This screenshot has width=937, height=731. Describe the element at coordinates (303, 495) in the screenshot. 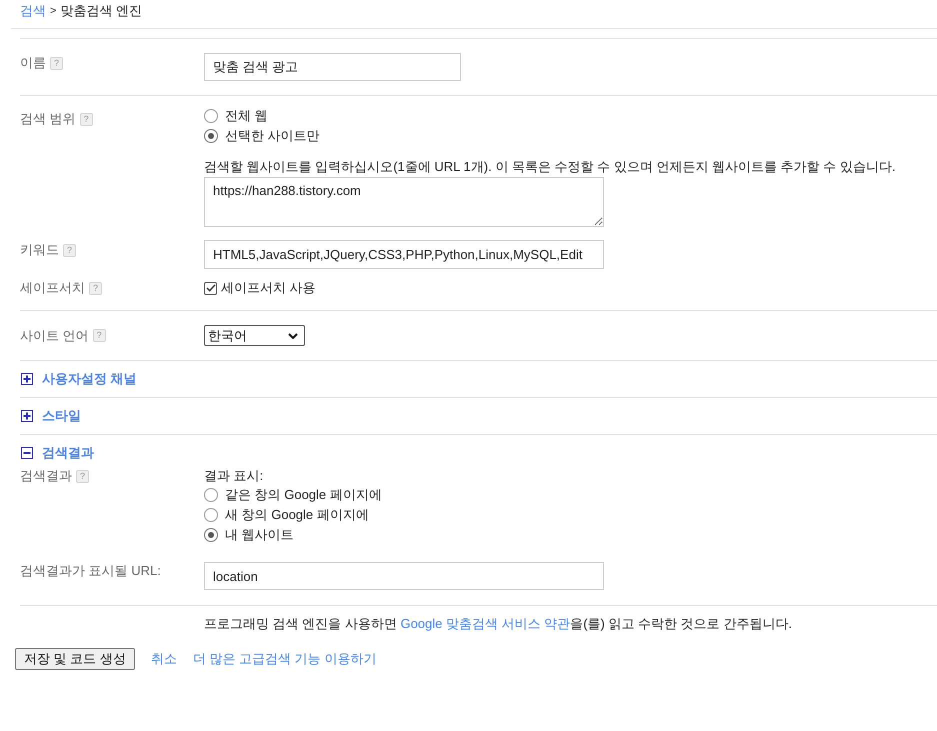

I see `radio-label: 같은 창의 Google 페이지에` at that location.